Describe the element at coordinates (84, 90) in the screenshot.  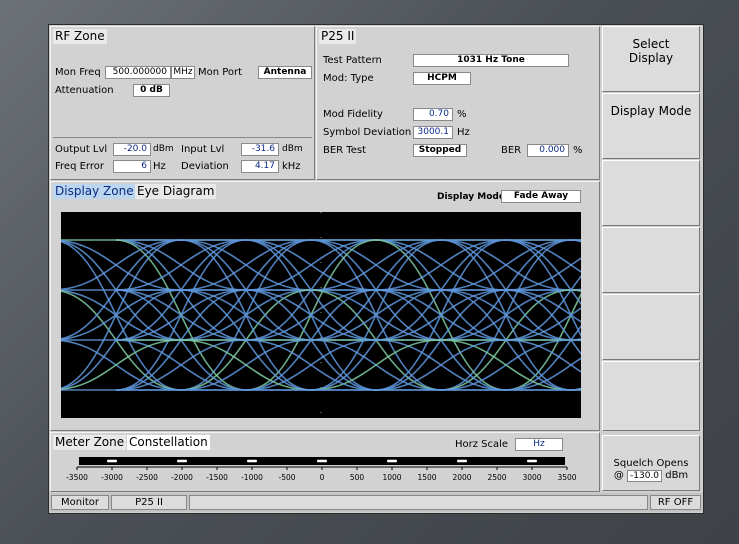
I see `attenuation-label: Attenuation` at that location.